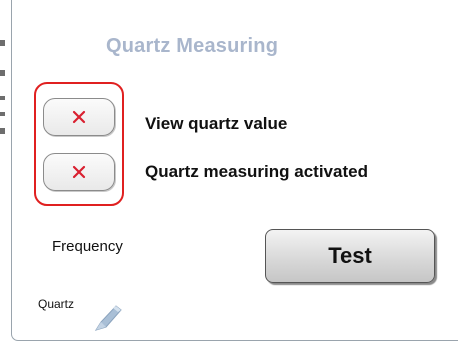 Image resolution: width=458 pixels, height=345 pixels. Describe the element at coordinates (87, 246) in the screenshot. I see `frequency-label: Frequency` at that location.